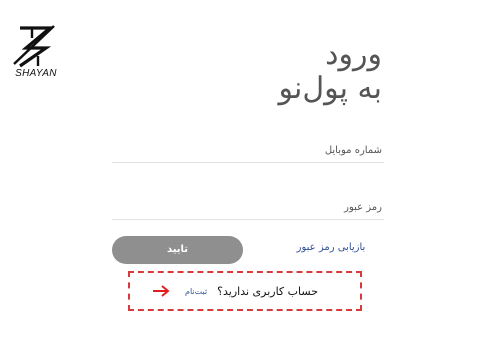 The width and height of the screenshot is (500, 350). I want to click on signup-question: حساب کاربری ندارید؟, so click(267, 291).